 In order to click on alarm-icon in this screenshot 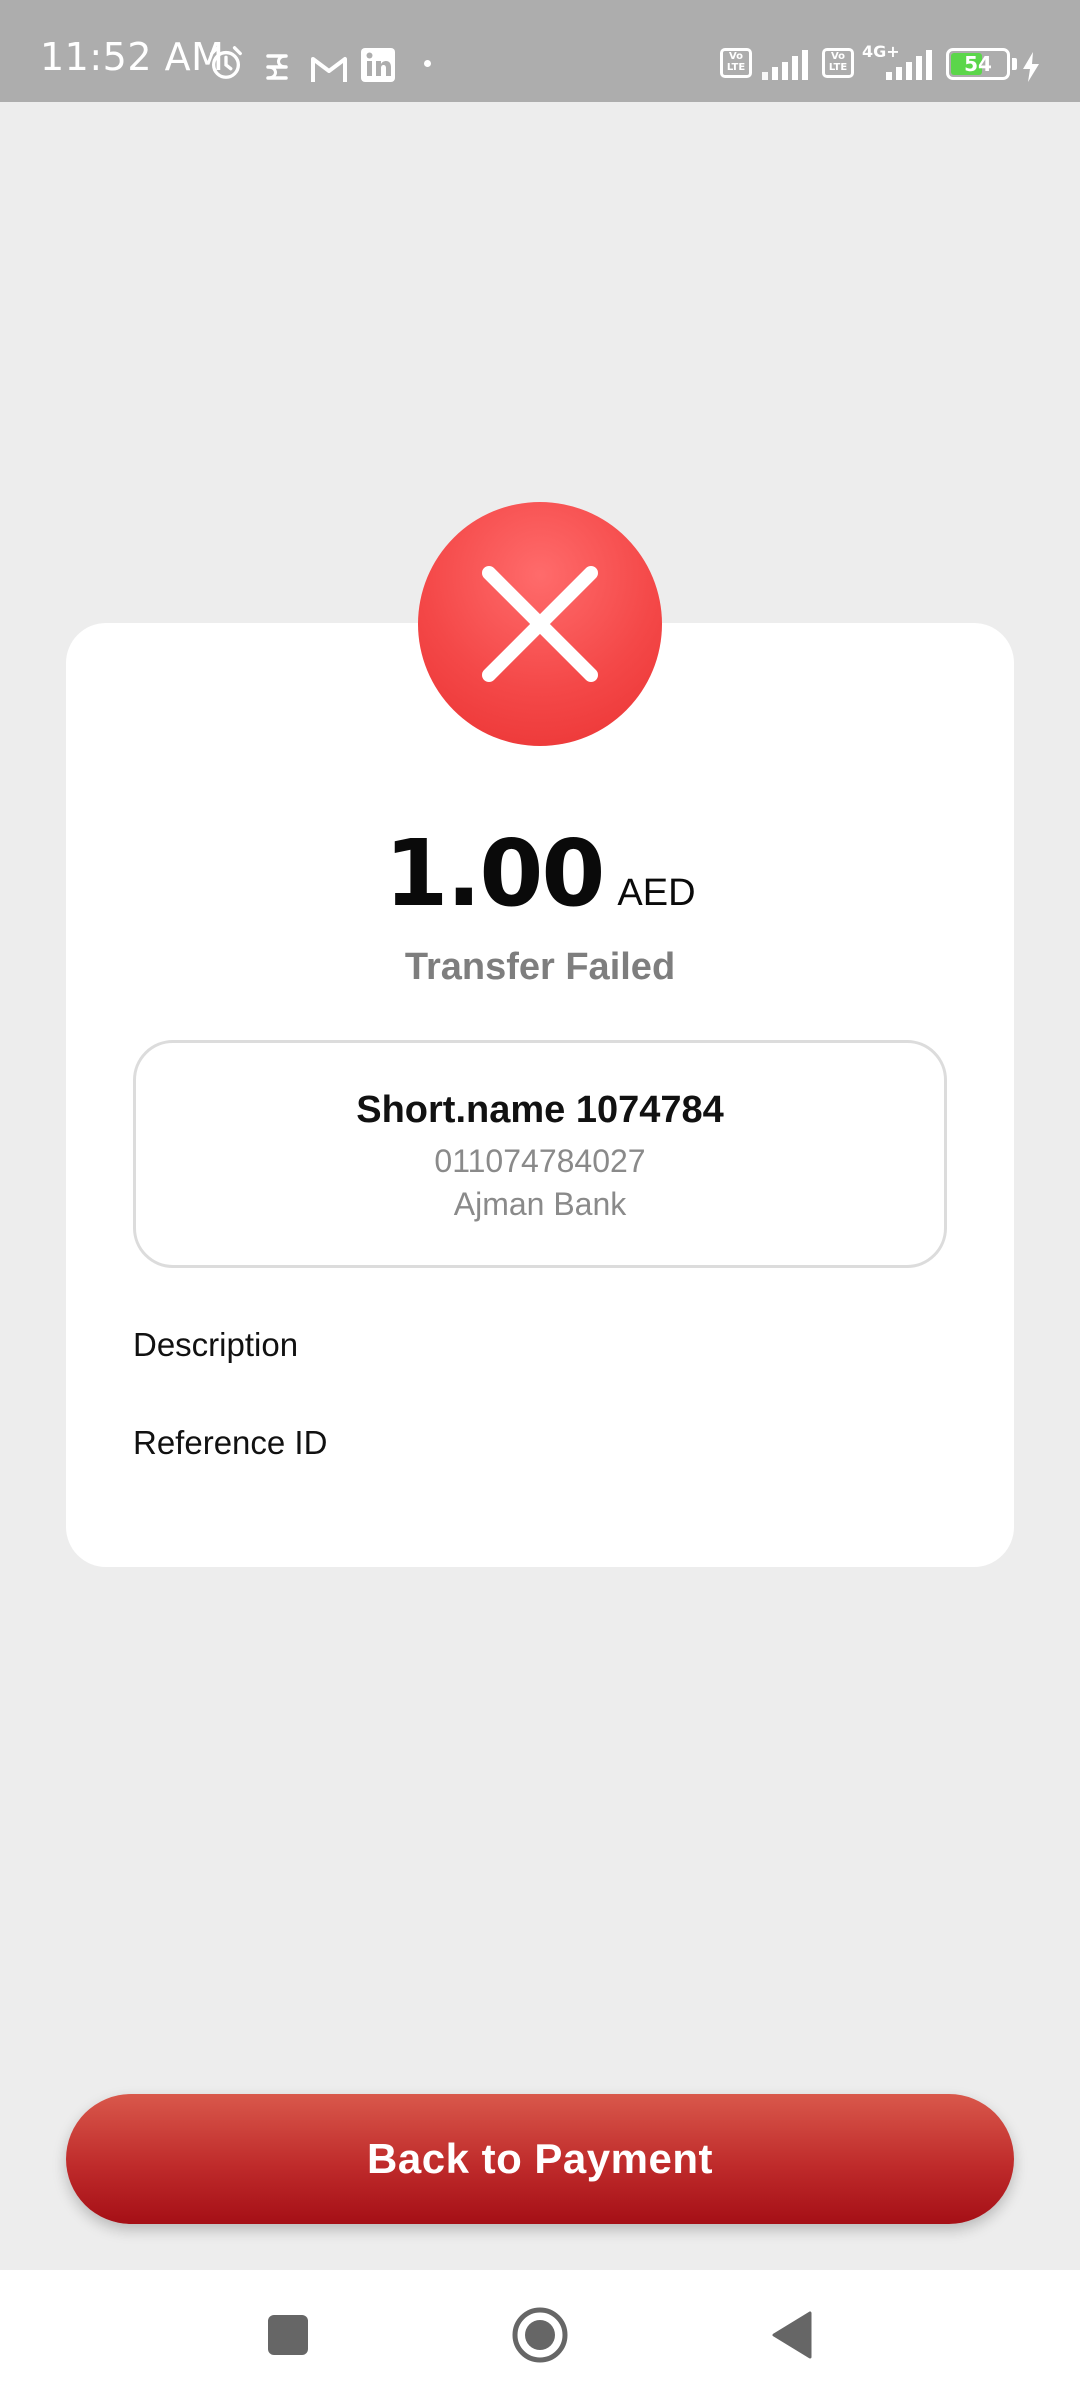, I will do `click(226, 62)`.